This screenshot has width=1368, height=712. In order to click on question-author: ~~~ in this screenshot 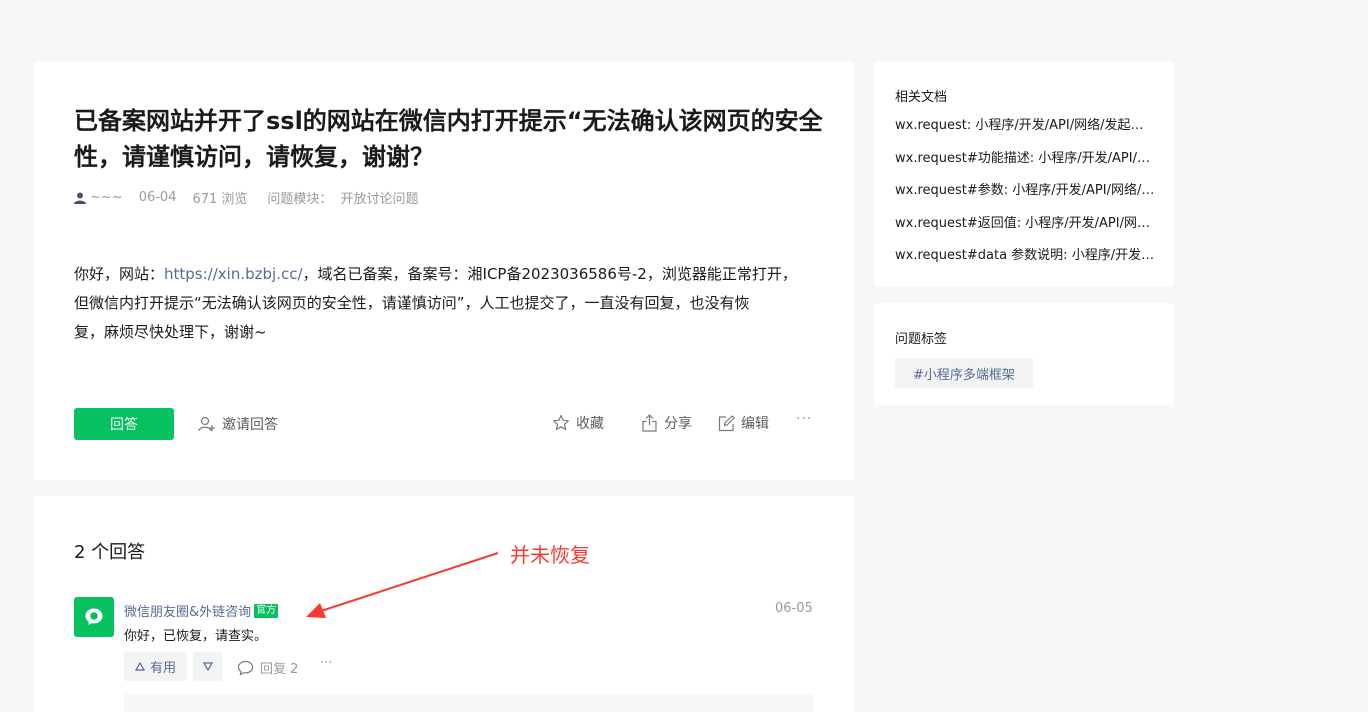, I will do `click(106, 197)`.